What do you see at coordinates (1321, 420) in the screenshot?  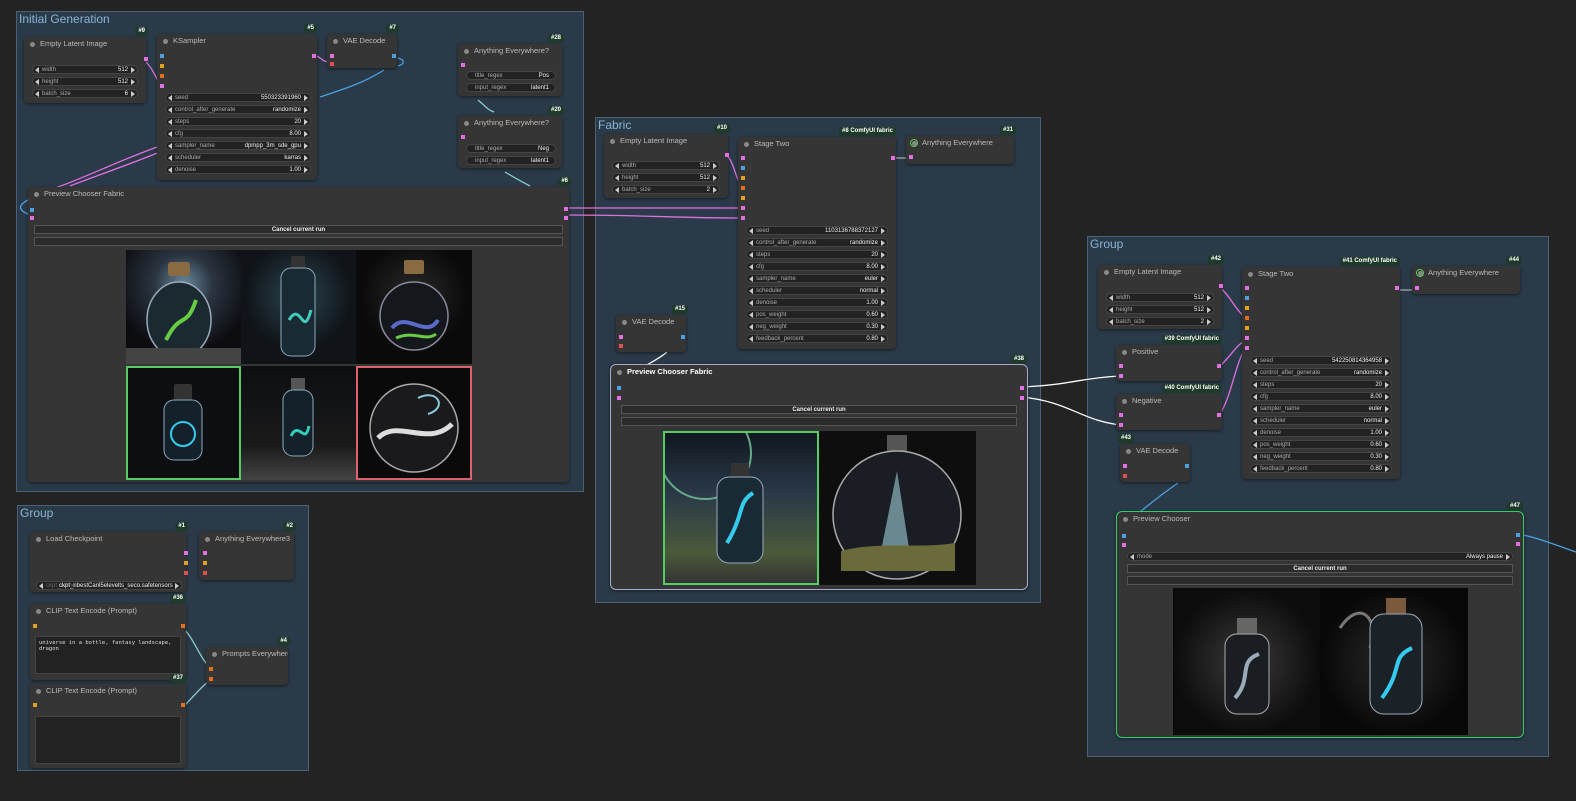 I see `scheduler-widget: scheduler normal` at bounding box center [1321, 420].